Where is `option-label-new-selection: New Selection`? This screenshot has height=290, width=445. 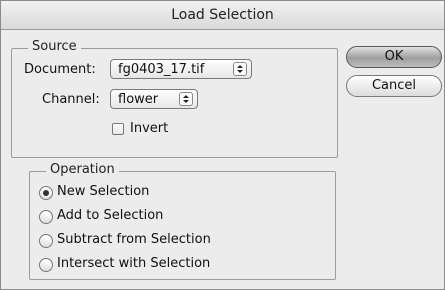
option-label-new-selection: New Selection is located at coordinates (103, 191).